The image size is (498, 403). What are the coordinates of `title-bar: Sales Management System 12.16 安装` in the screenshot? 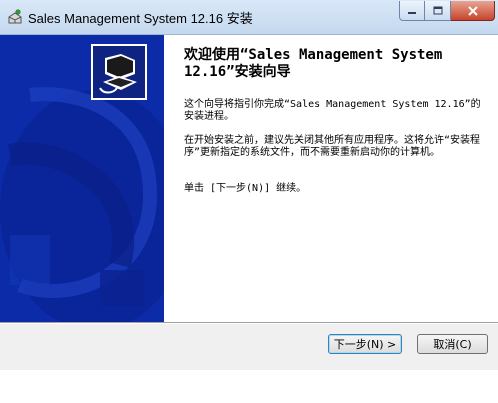 It's located at (249, 17).